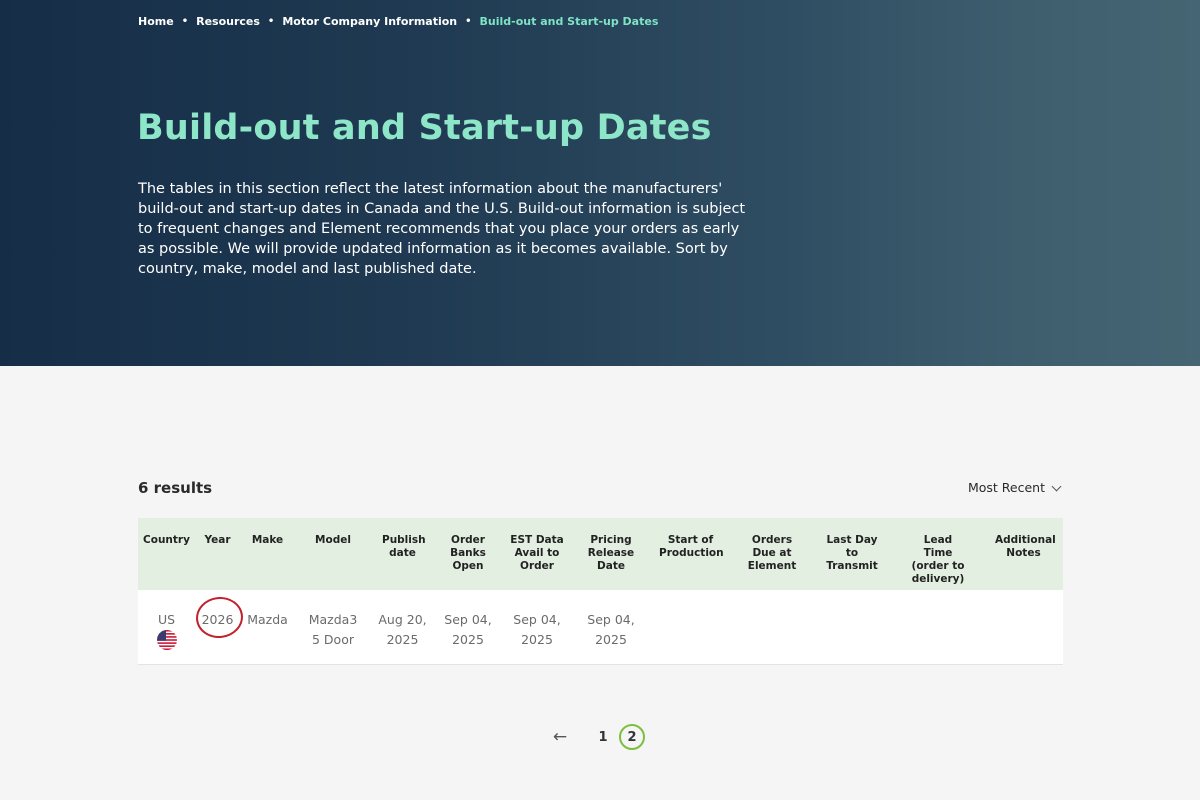 Image resolution: width=1200 pixels, height=800 pixels. Describe the element at coordinates (333, 629) in the screenshot. I see `cell-model: Mazda3 5 Door` at that location.